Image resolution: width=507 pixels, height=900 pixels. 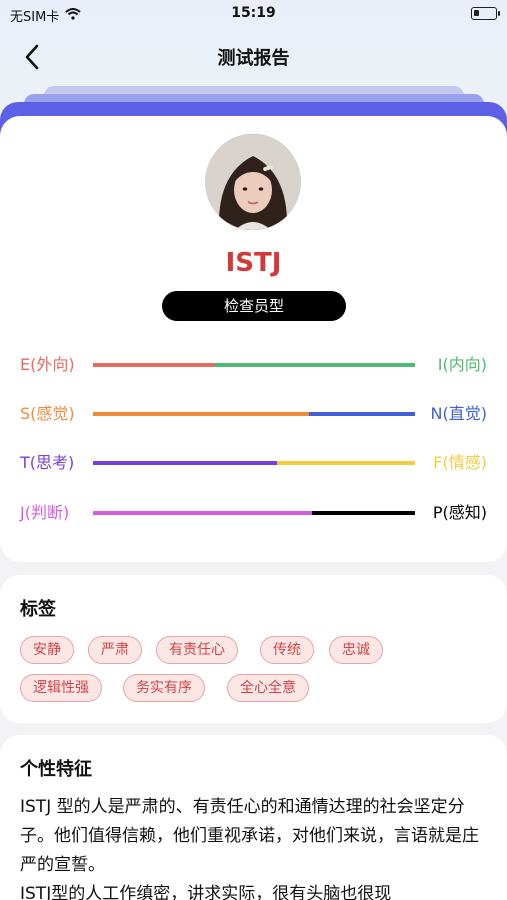 I want to click on tags-title: 标签, so click(x=38, y=609).